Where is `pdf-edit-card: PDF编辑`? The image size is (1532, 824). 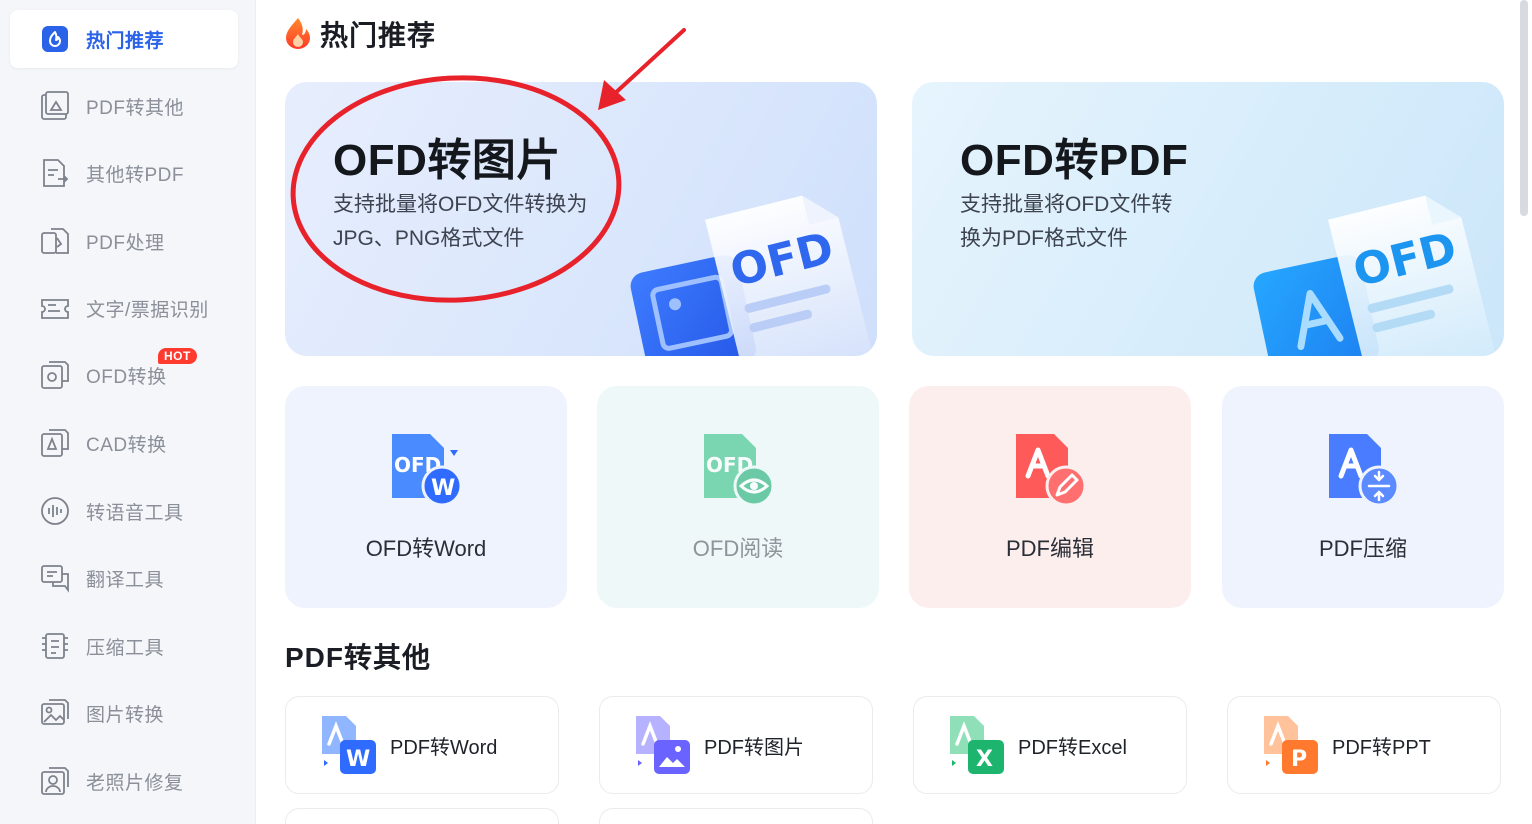
pdf-edit-card: PDF编辑 is located at coordinates (1050, 497).